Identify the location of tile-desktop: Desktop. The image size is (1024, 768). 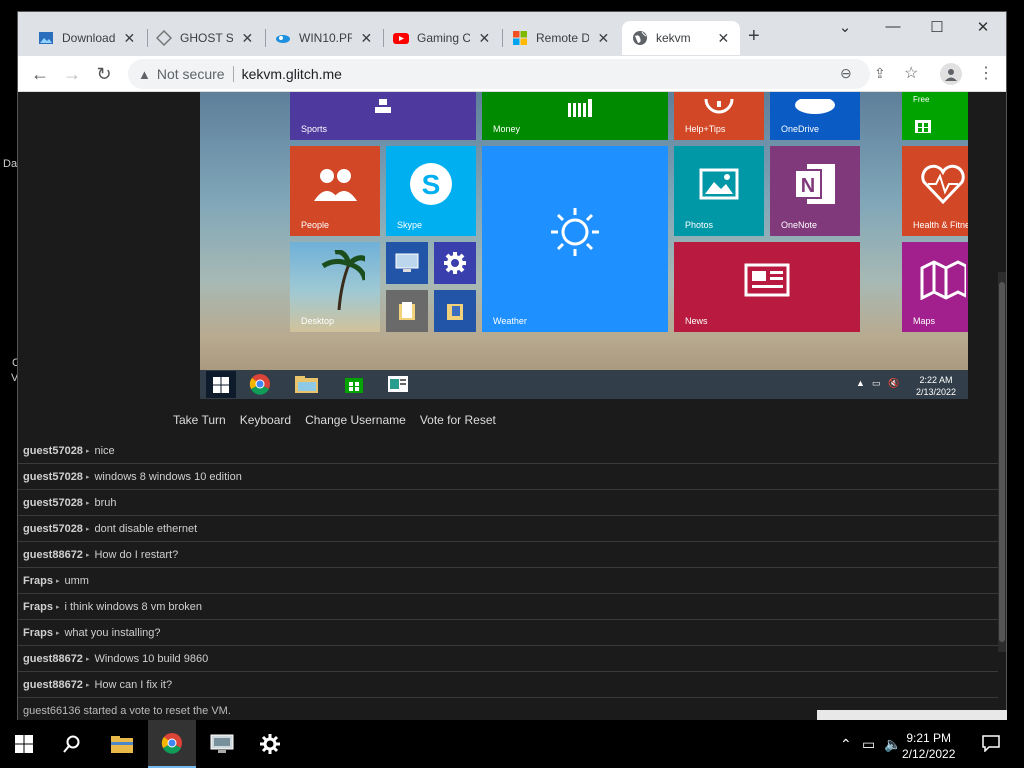
(335, 287).